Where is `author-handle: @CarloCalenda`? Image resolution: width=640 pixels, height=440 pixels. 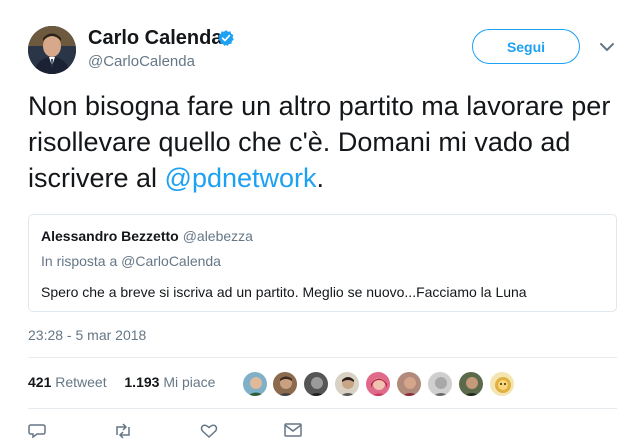 author-handle: @CarloCalenda is located at coordinates (141, 61).